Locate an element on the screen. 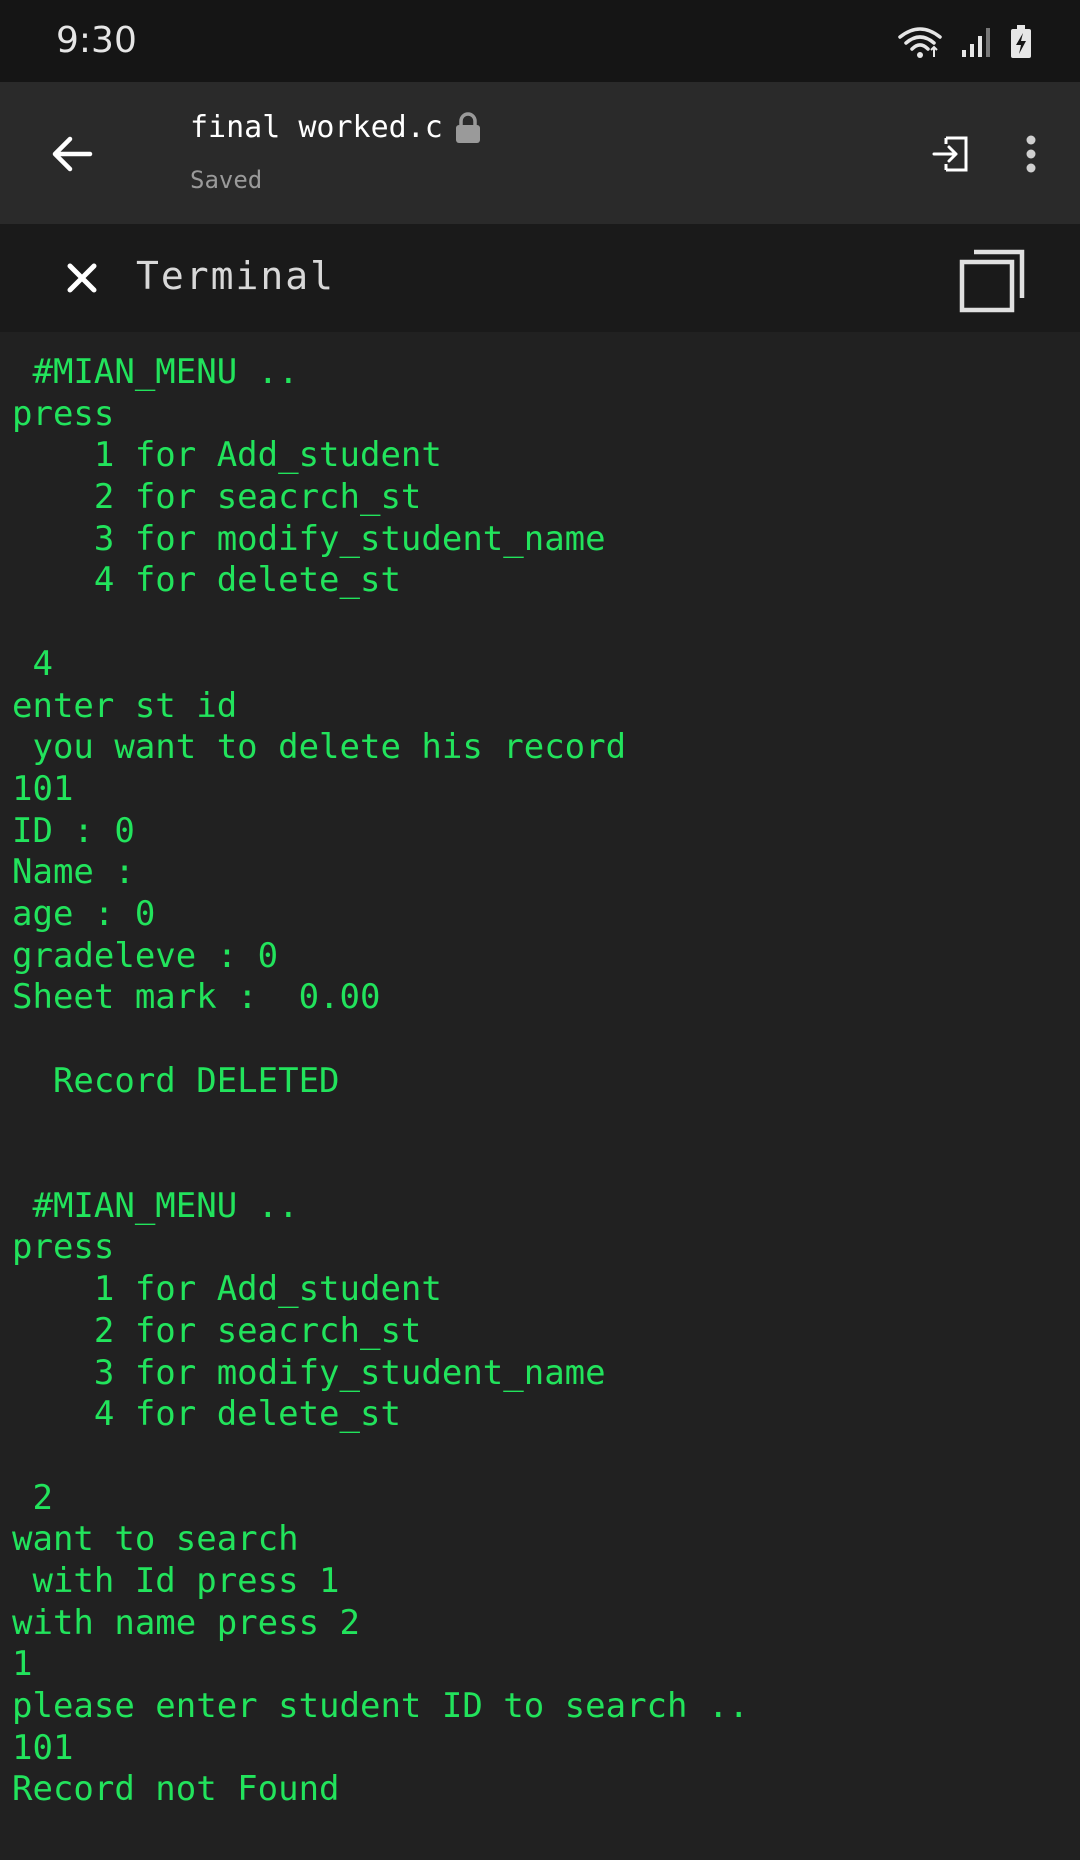 The image size is (1080, 1860). close-icon is located at coordinates (82, 278).